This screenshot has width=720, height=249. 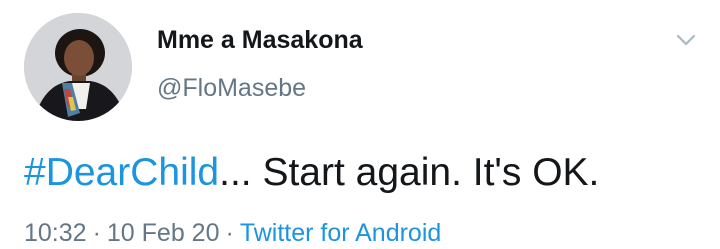 I want to click on hashtag-link: #DearChild, so click(x=121, y=172).